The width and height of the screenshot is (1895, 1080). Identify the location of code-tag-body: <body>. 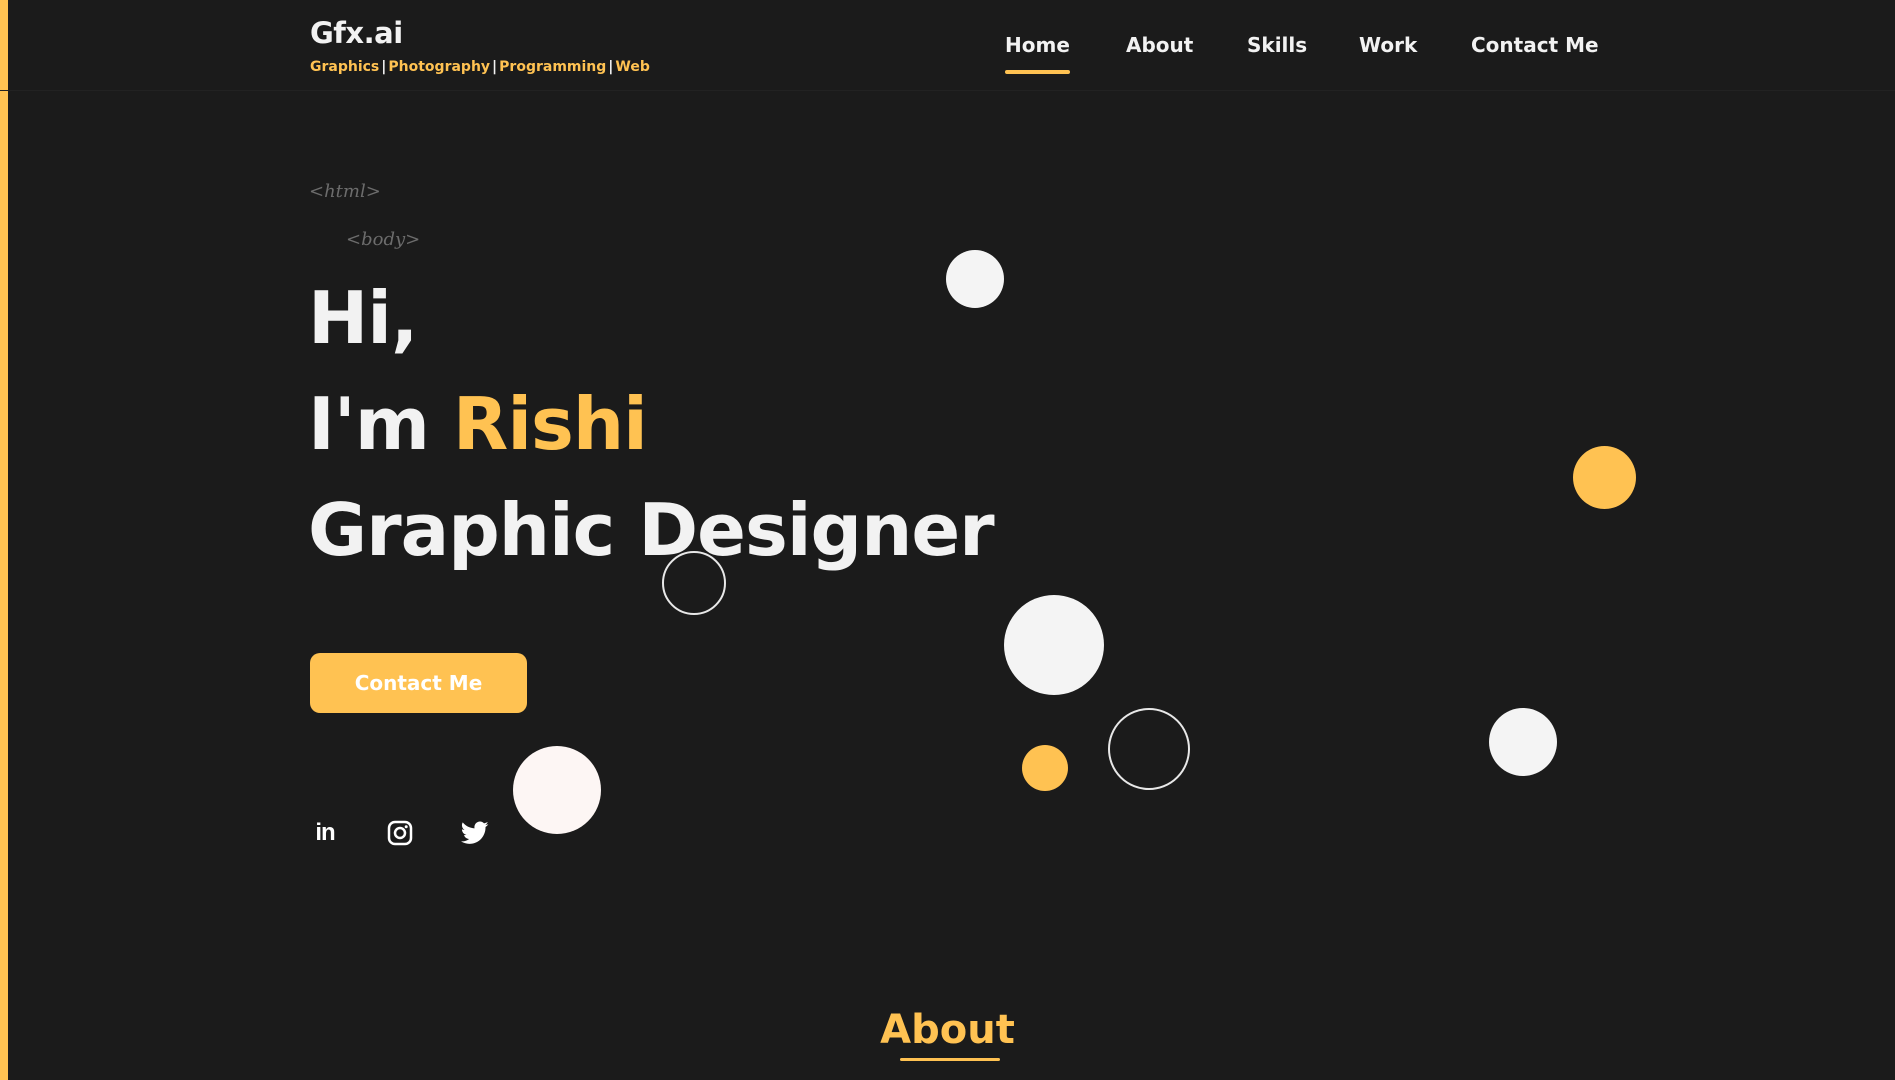
(383, 239).